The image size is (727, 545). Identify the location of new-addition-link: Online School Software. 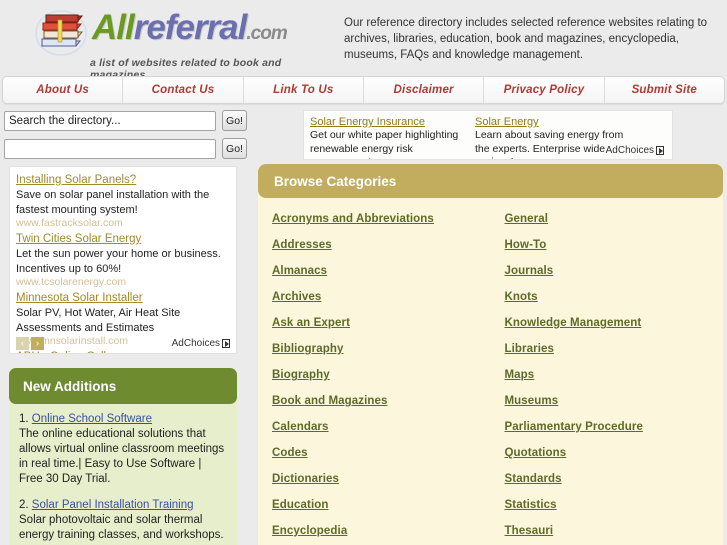
(92, 419).